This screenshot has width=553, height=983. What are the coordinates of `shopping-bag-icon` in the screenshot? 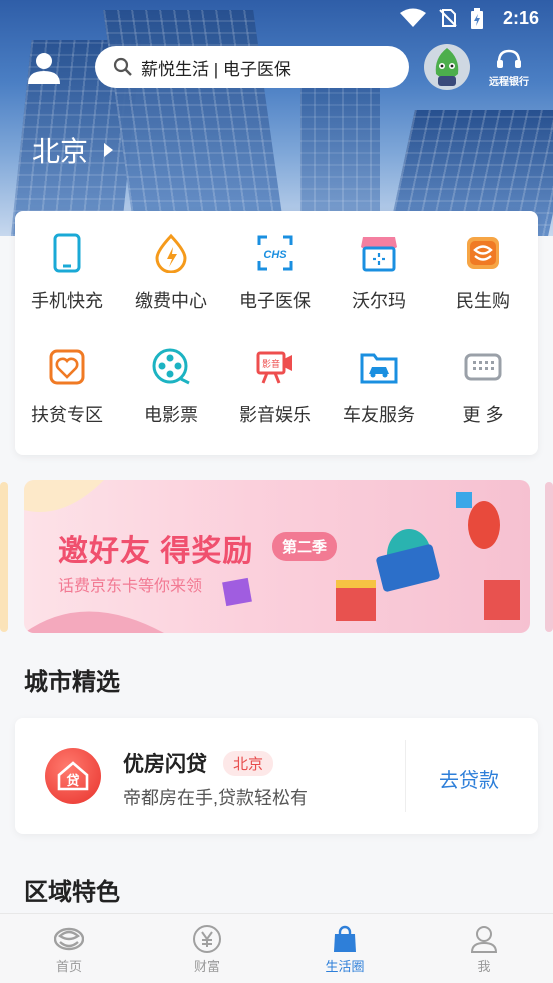 It's located at (345, 938).